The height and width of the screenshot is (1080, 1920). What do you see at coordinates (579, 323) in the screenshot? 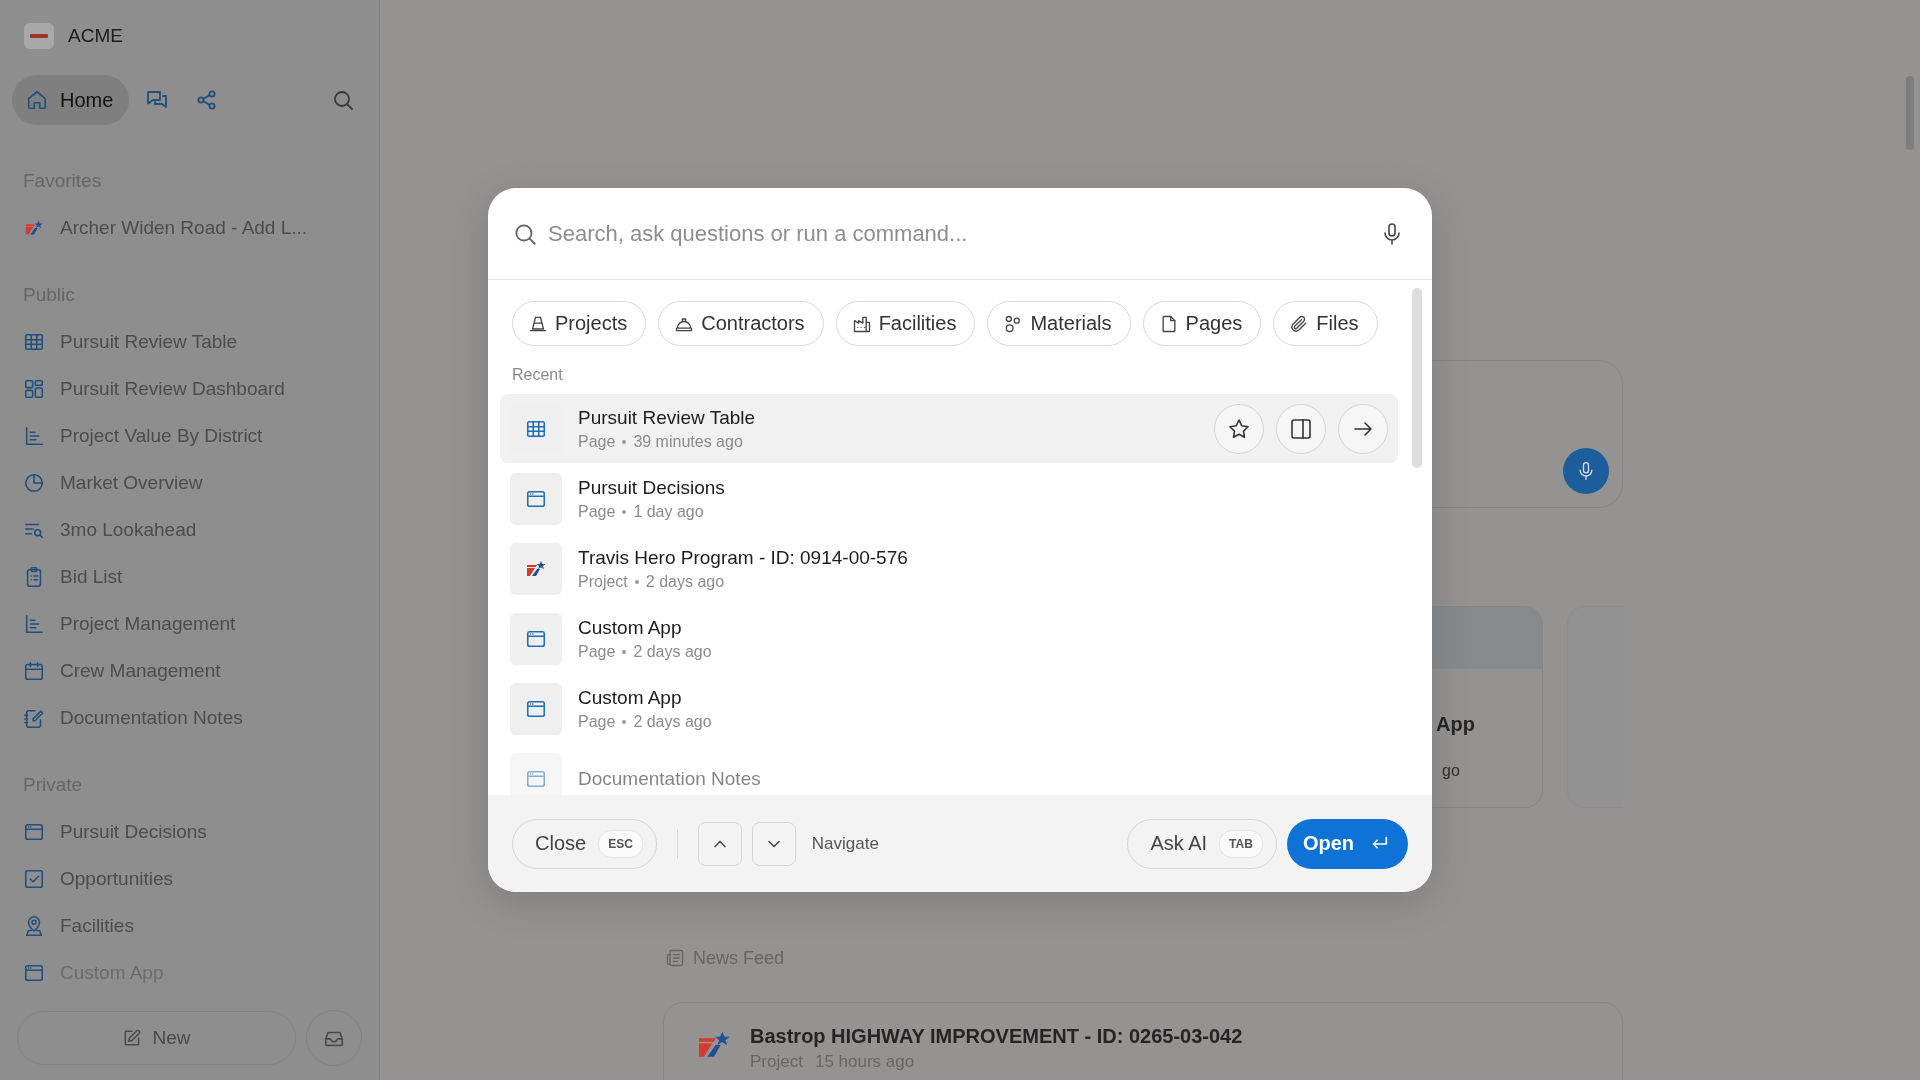
I see `filter-chip: Projects` at bounding box center [579, 323].